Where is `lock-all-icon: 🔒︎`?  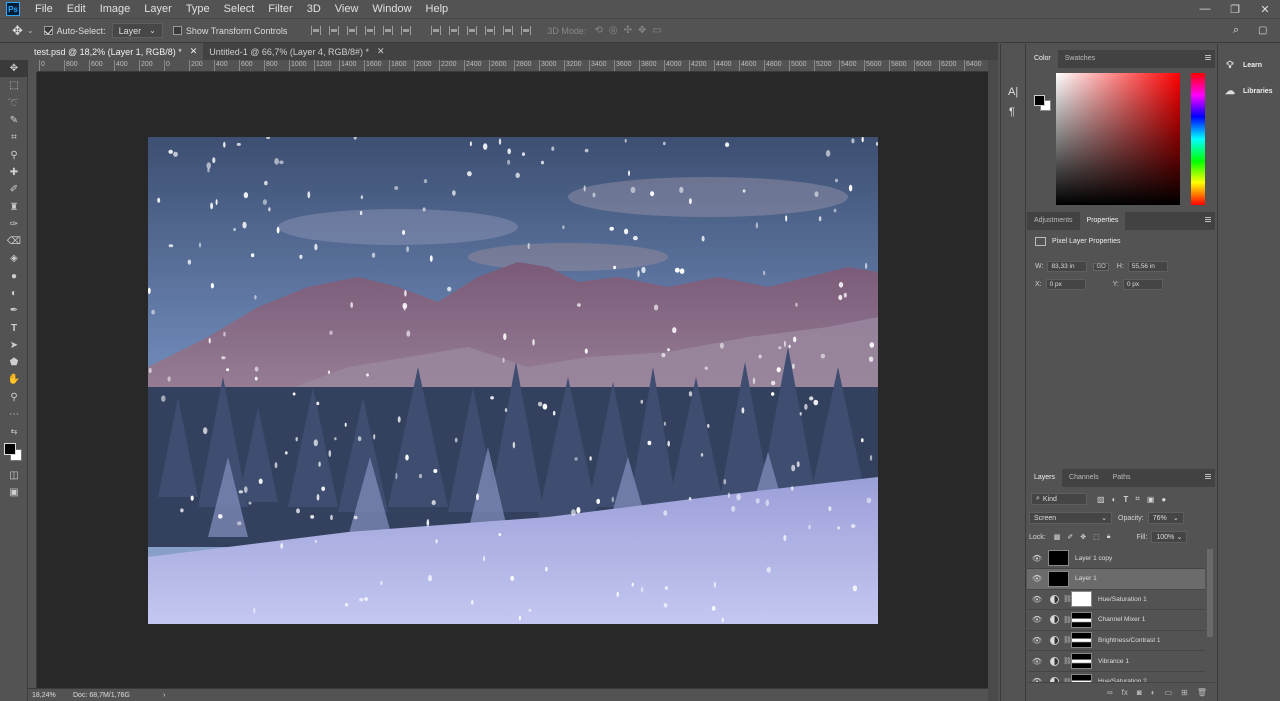
lock-all-icon: 🔒︎ is located at coordinates (1109, 537).